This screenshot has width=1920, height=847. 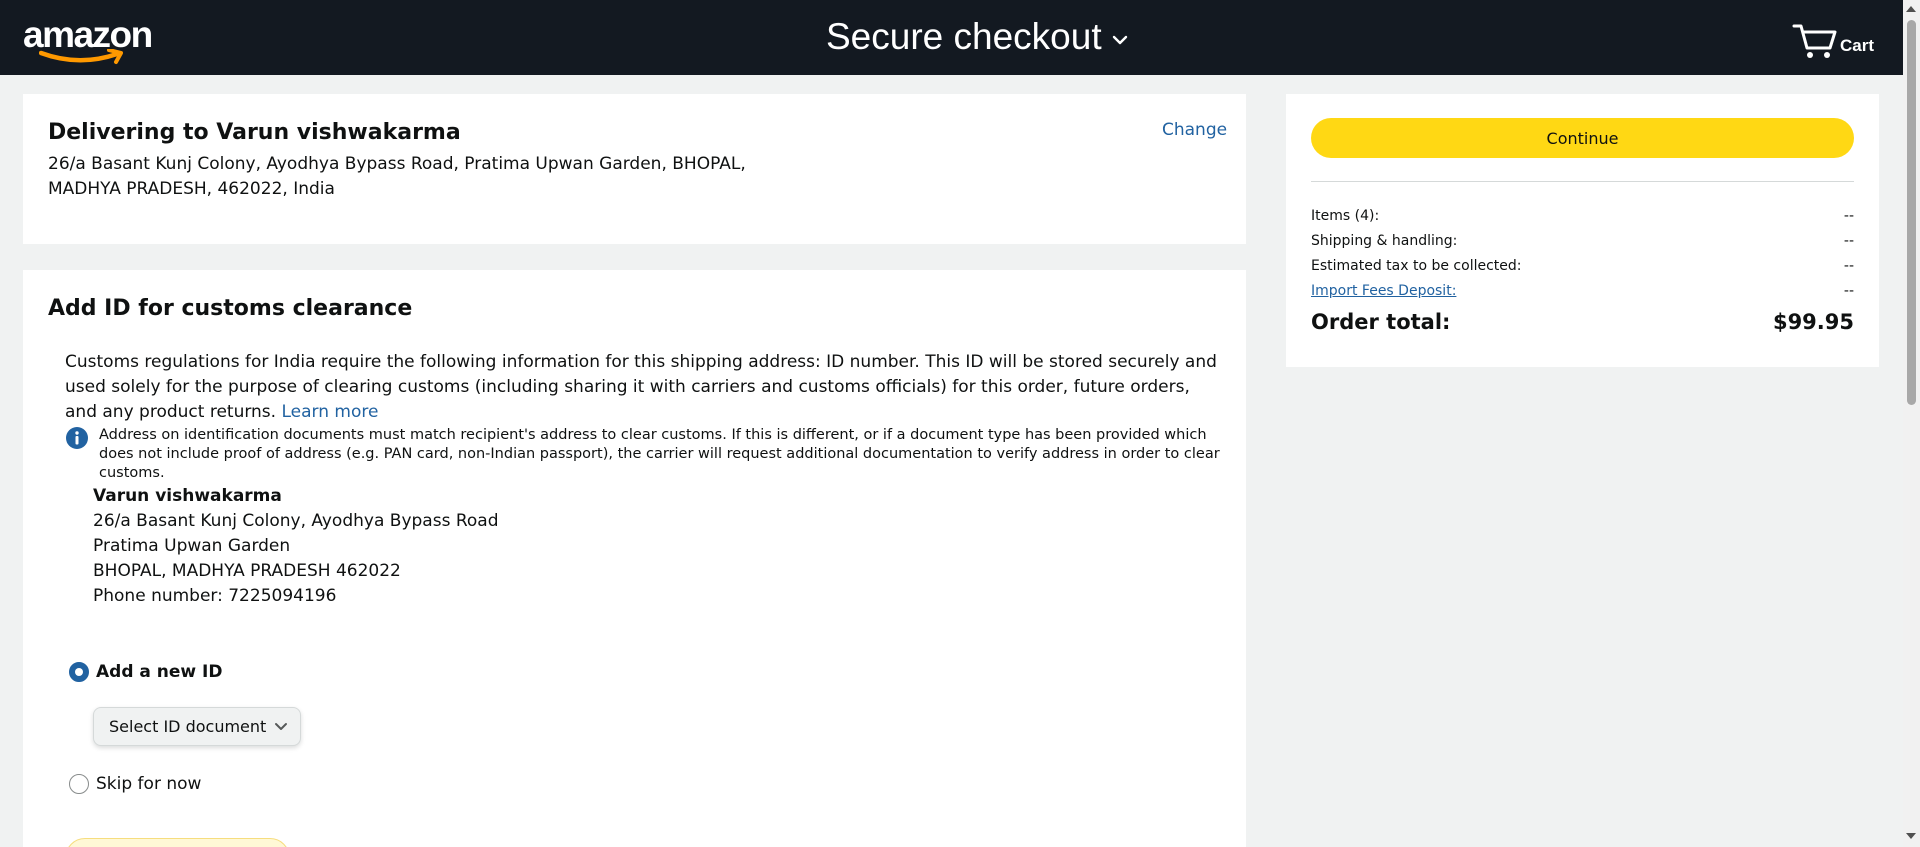 I want to click on add-new-id-label: Add a new ID, so click(x=159, y=672).